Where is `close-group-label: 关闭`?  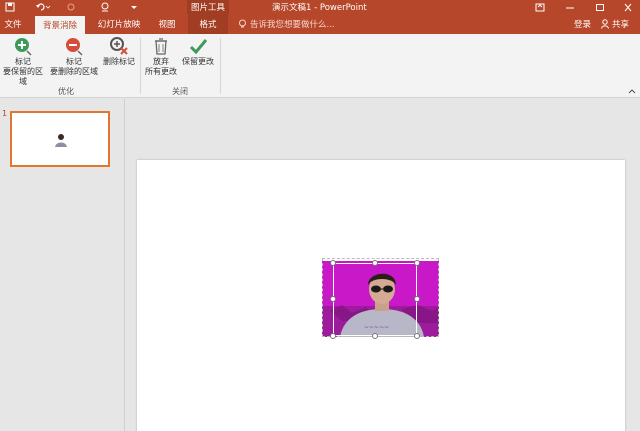 close-group-label: 关闭 is located at coordinates (180, 91).